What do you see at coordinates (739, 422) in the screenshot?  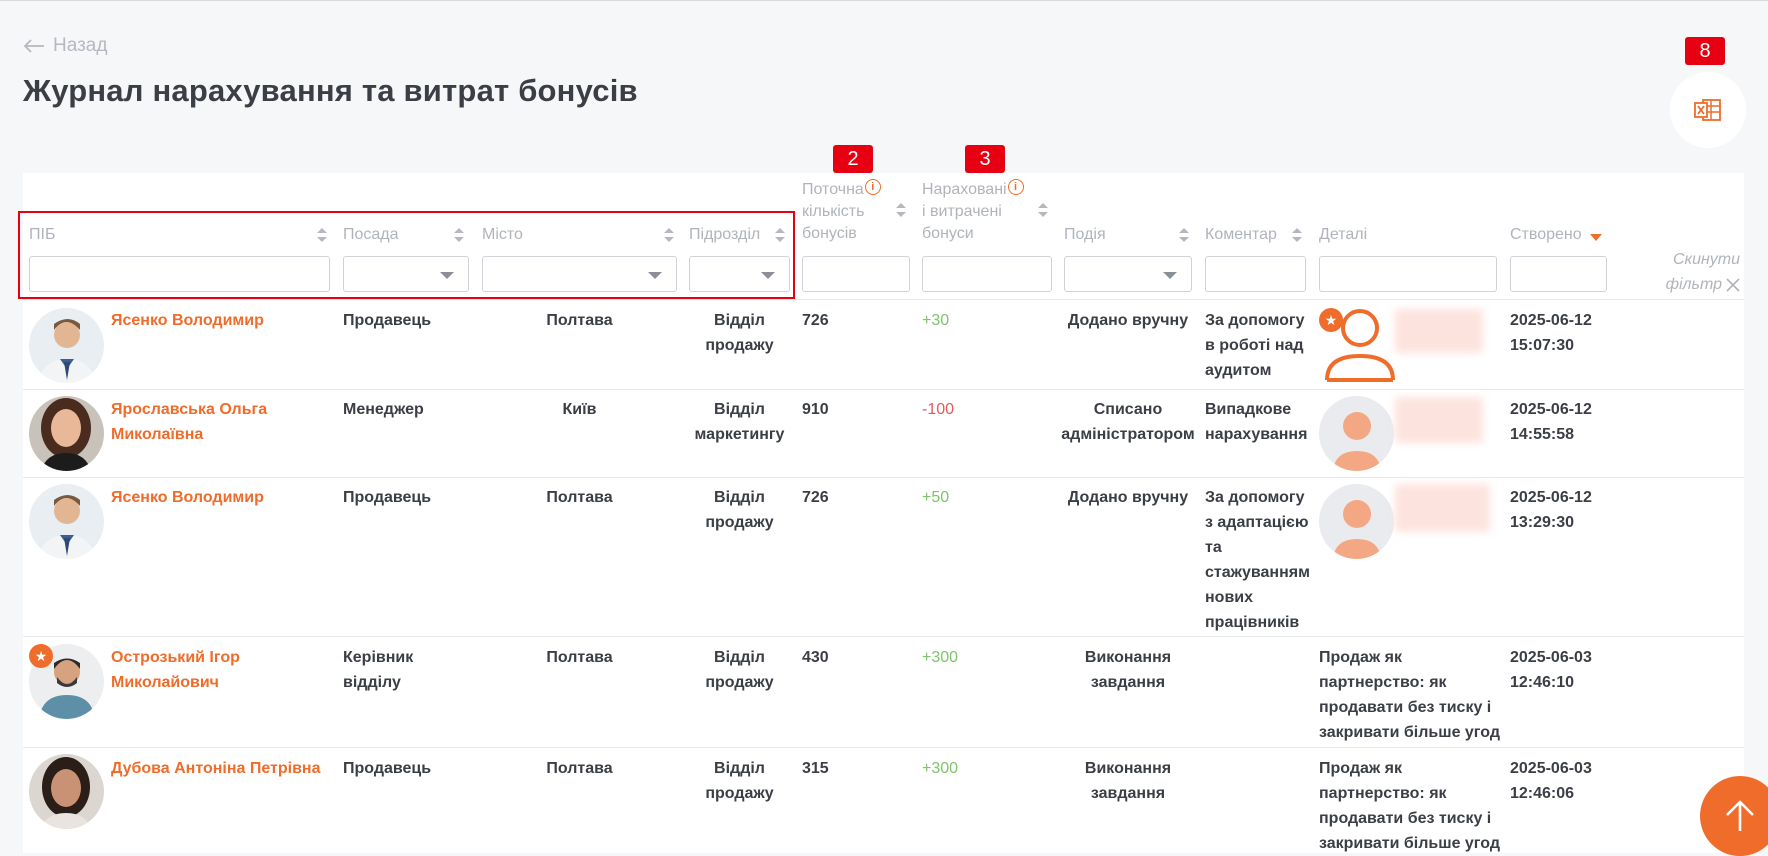 I see `department-cell: Відділ маркетингу` at bounding box center [739, 422].